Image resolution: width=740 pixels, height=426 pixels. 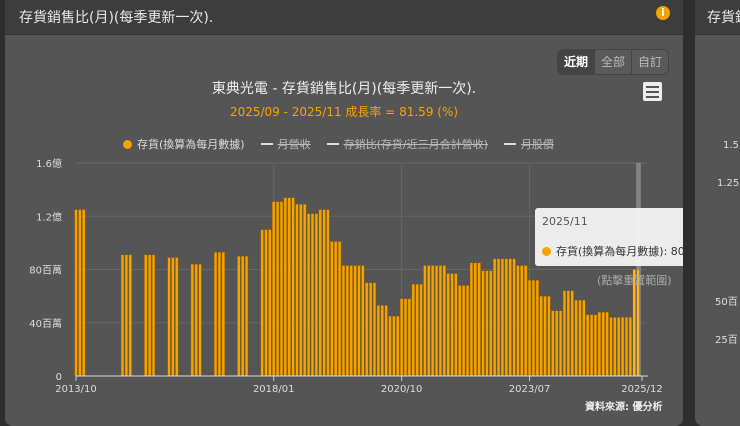 What do you see at coordinates (634, 280) in the screenshot?
I see `reset-zoom-text: (點擊重置範圍)` at bounding box center [634, 280].